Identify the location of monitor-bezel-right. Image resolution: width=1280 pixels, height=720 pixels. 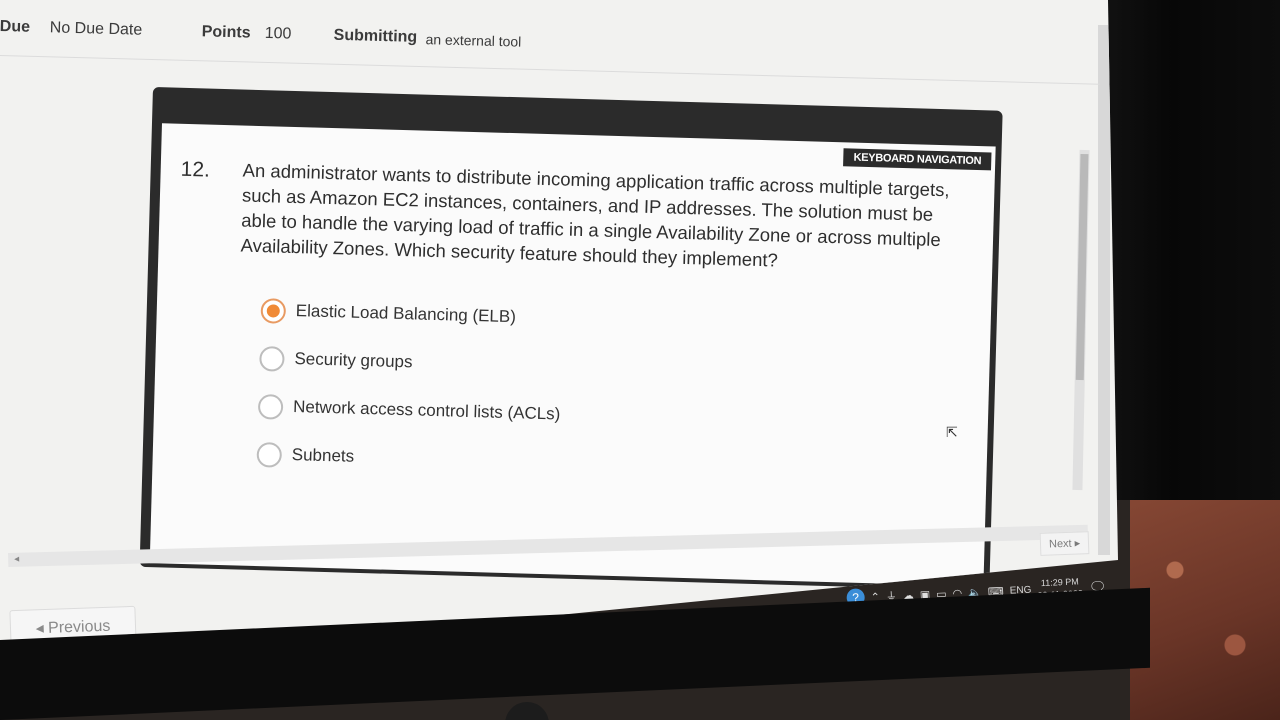
(1190, 250).